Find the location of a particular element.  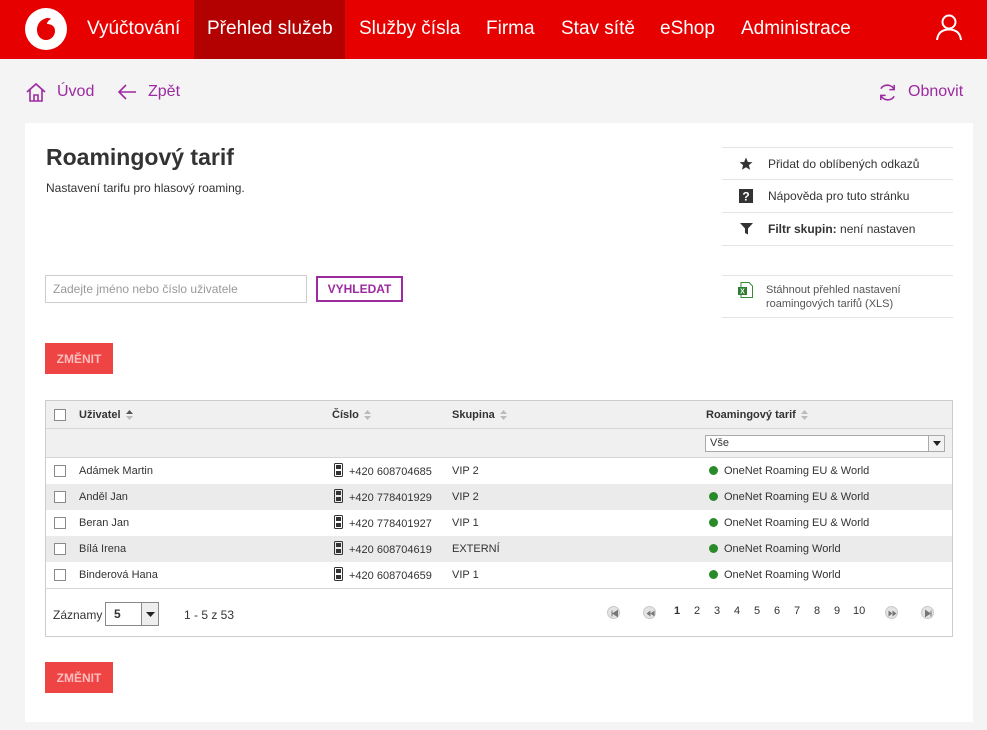

user-account-icon is located at coordinates (949, 27).